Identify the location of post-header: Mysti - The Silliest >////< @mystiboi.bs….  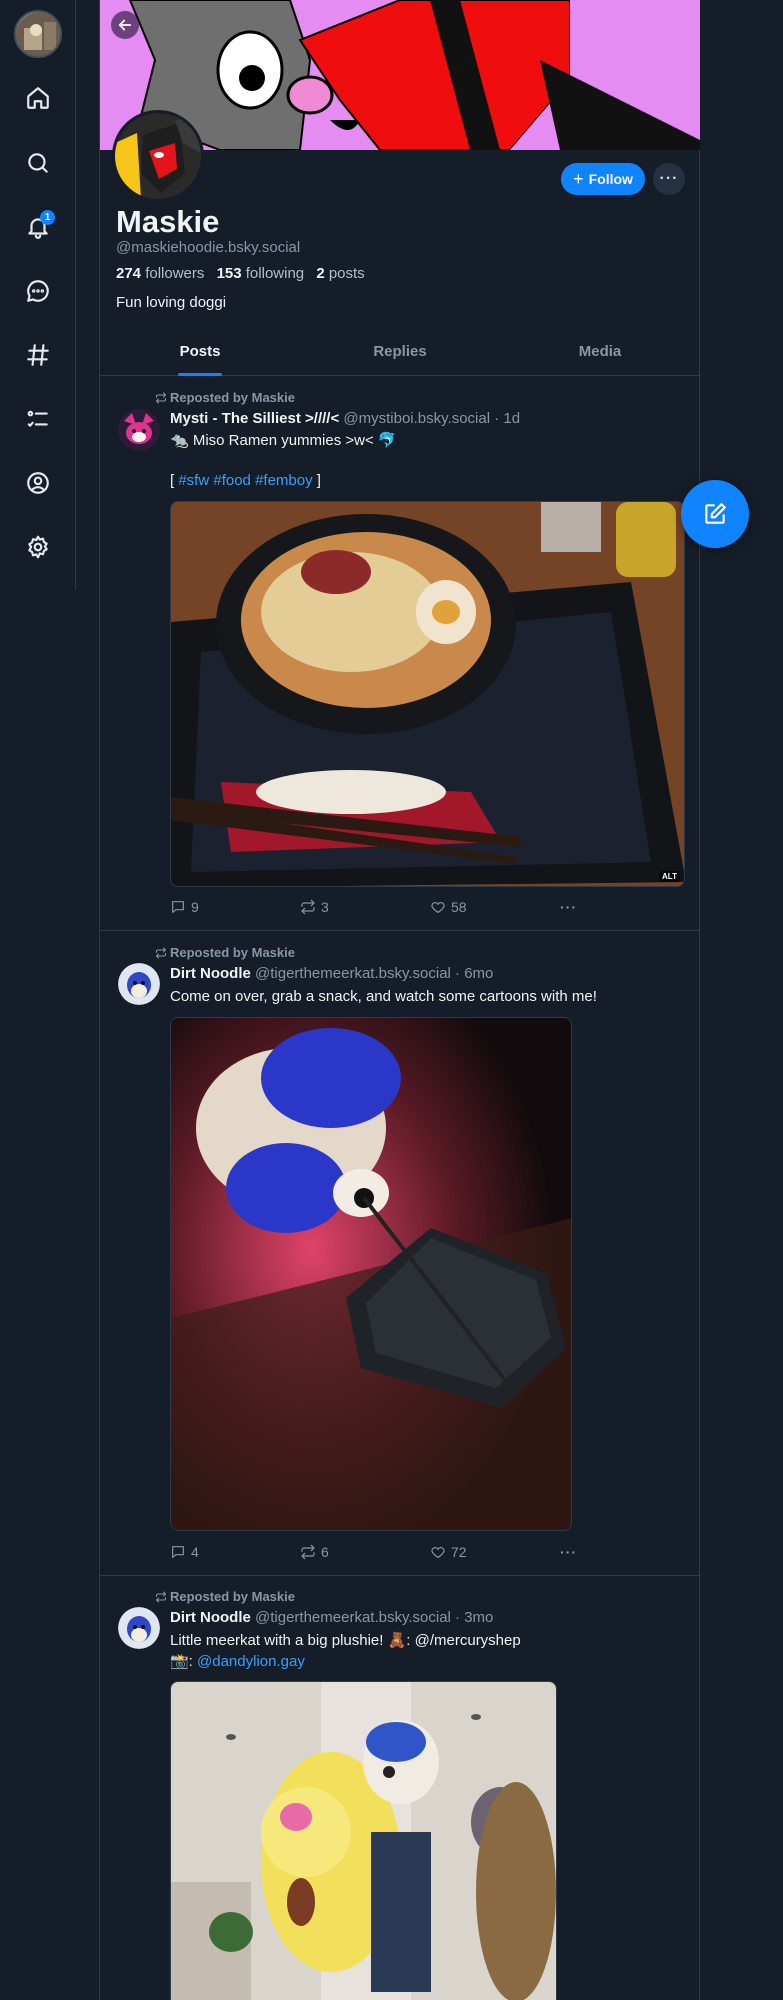
(345, 418).